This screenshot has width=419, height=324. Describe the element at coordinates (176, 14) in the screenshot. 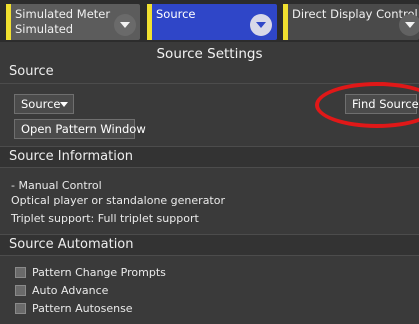

I see `tab-label: Source` at that location.